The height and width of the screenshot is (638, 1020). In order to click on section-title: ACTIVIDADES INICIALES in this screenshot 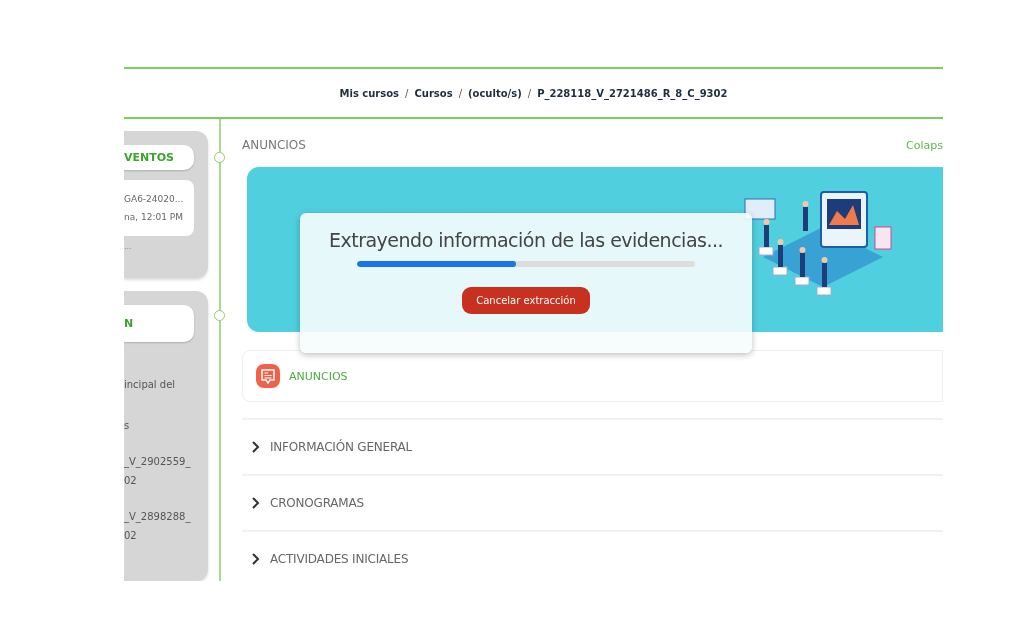, I will do `click(339, 559)`.